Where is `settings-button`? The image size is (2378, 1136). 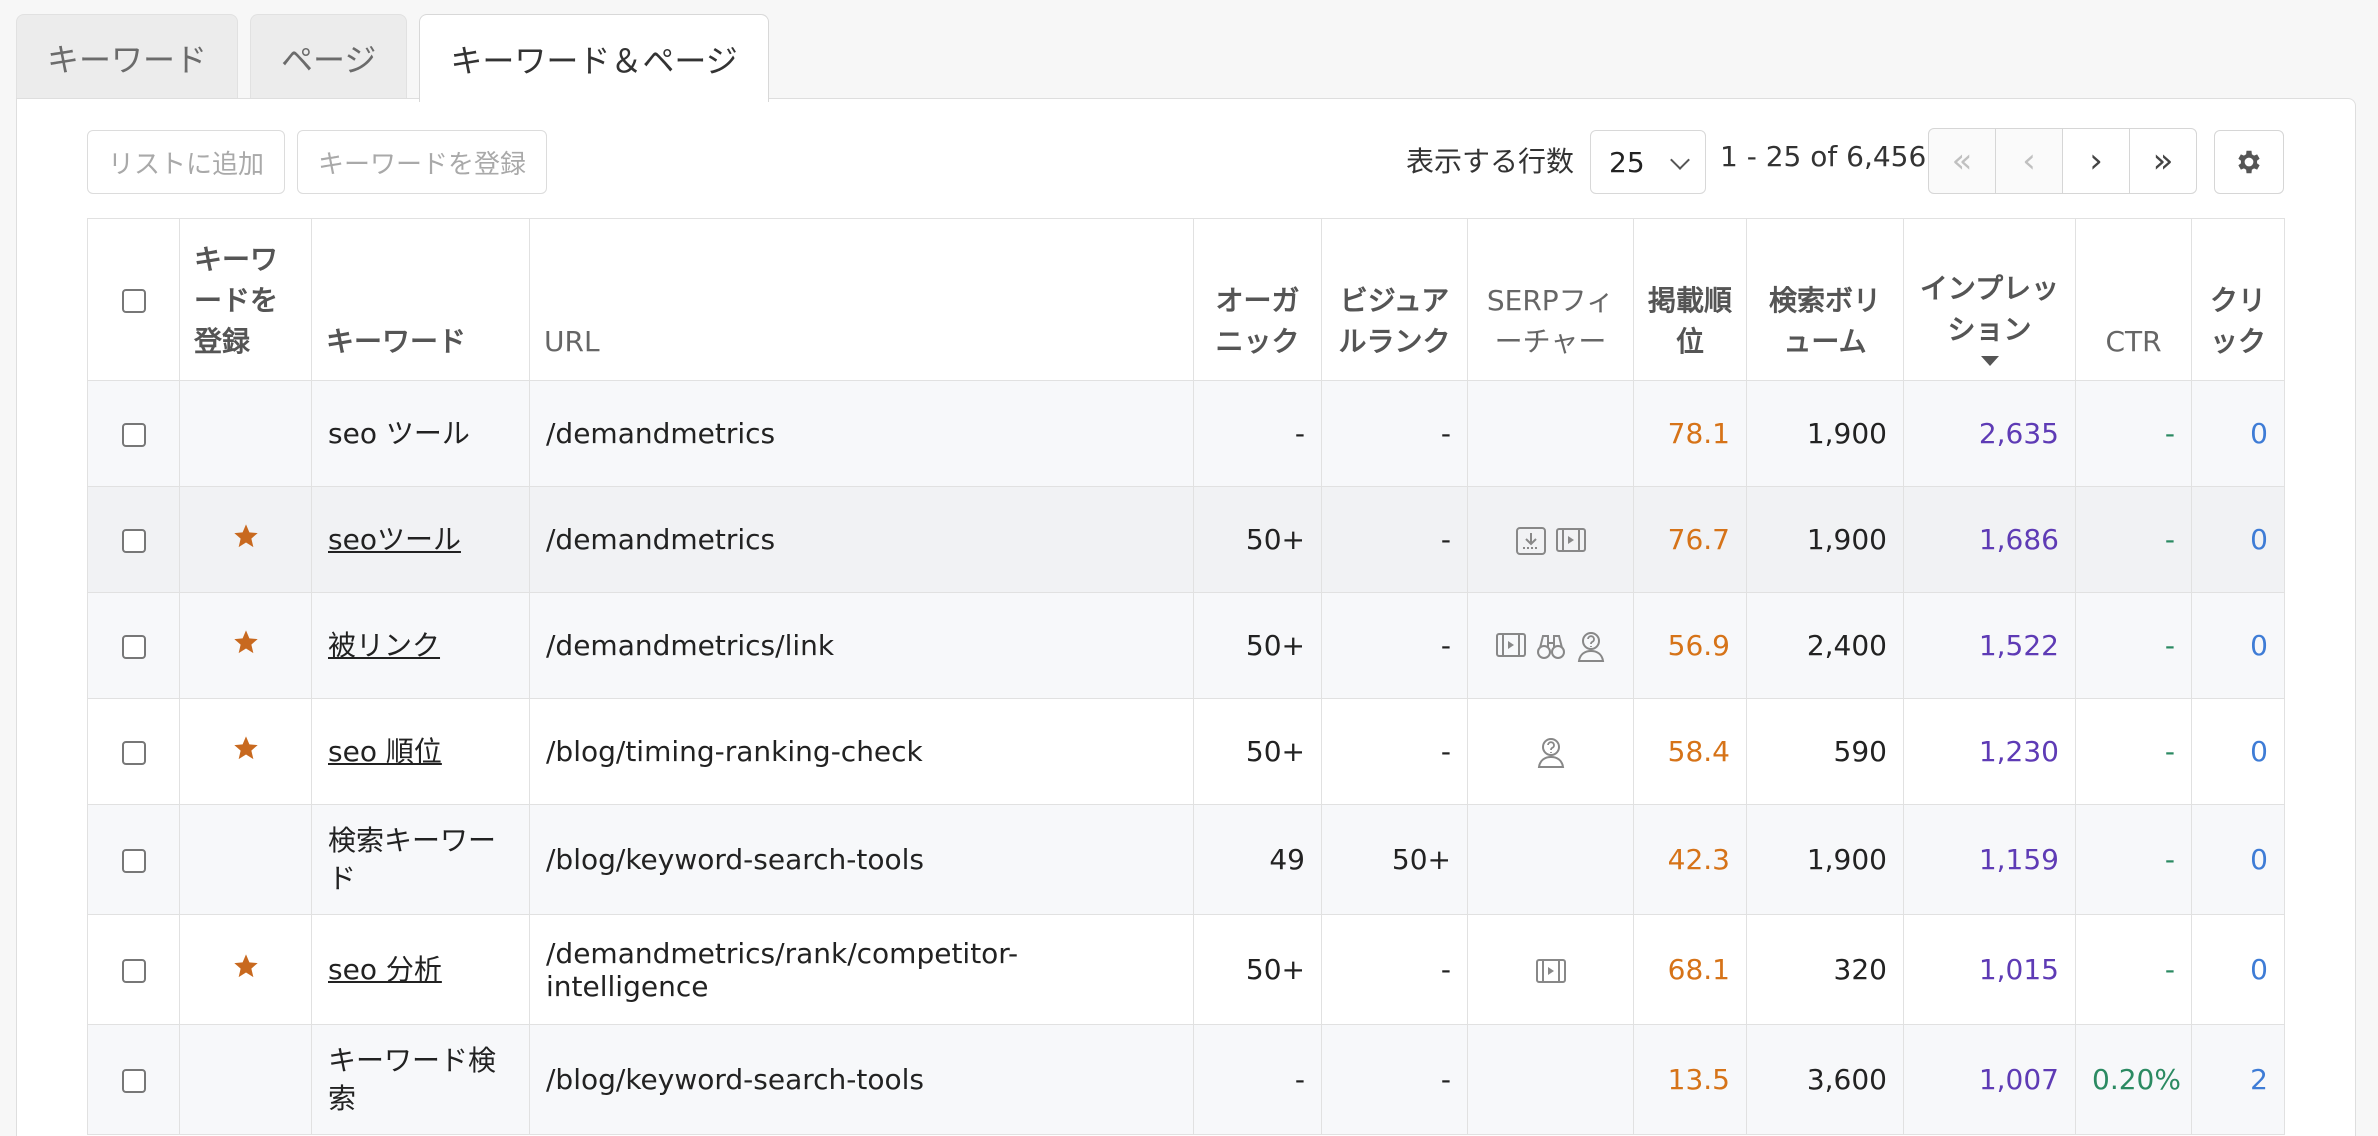
settings-button is located at coordinates (2249, 162).